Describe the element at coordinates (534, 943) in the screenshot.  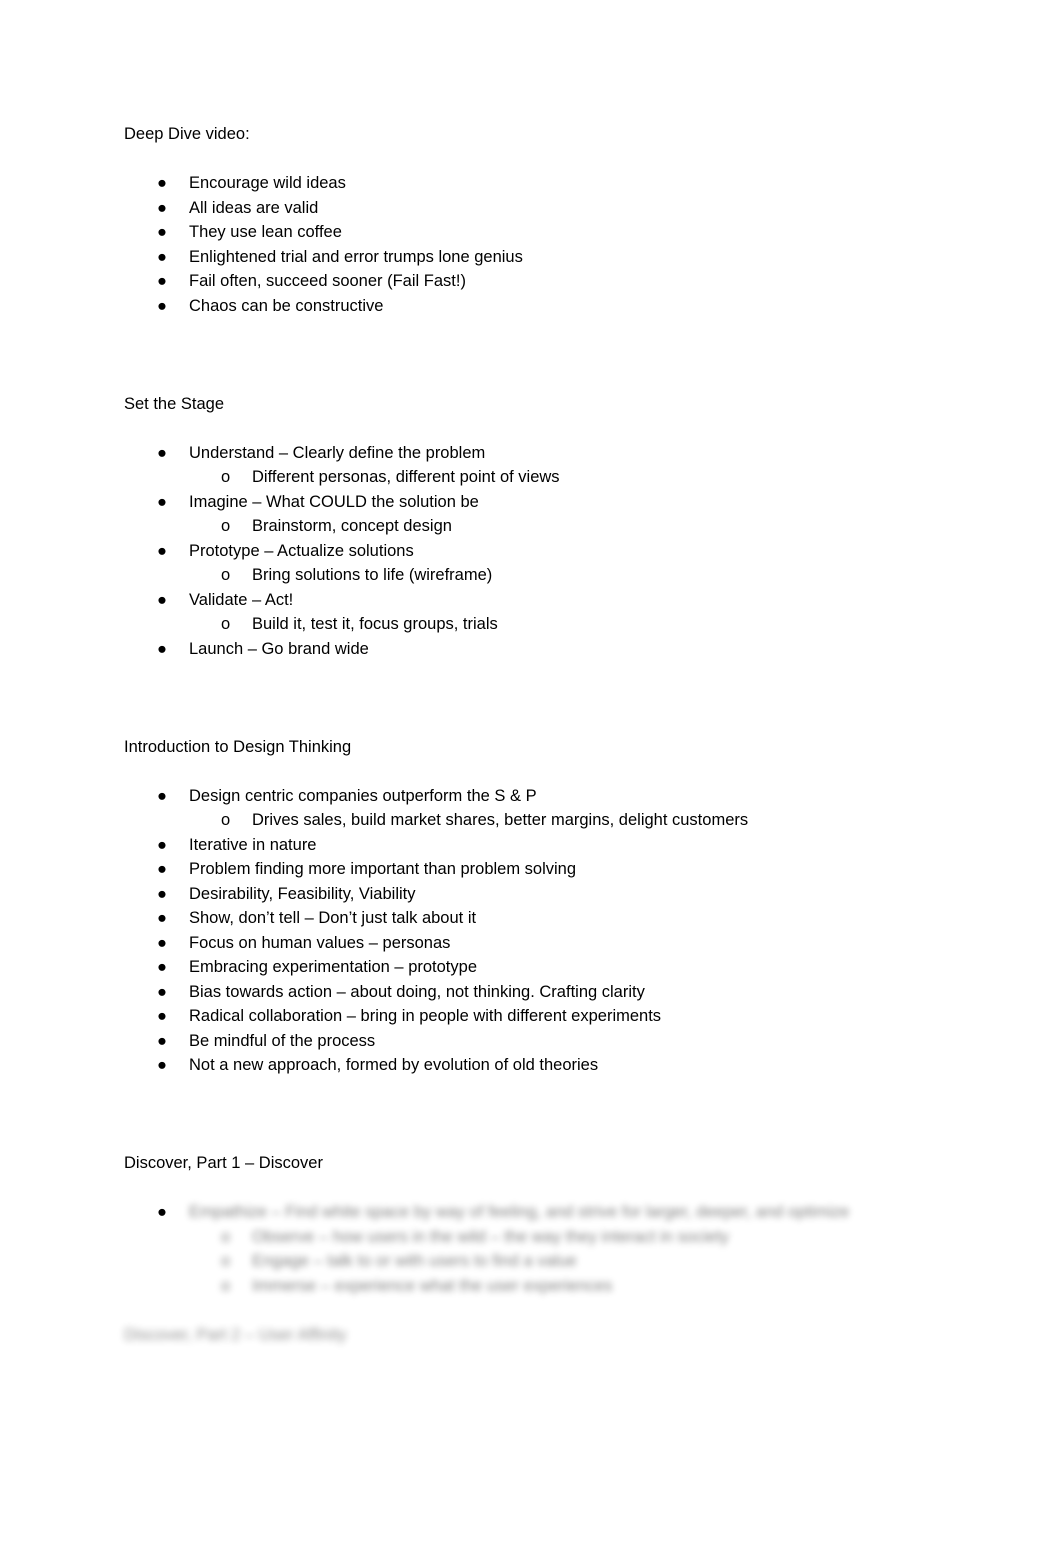
I see `list-item: ● Focus on human values – personas` at that location.